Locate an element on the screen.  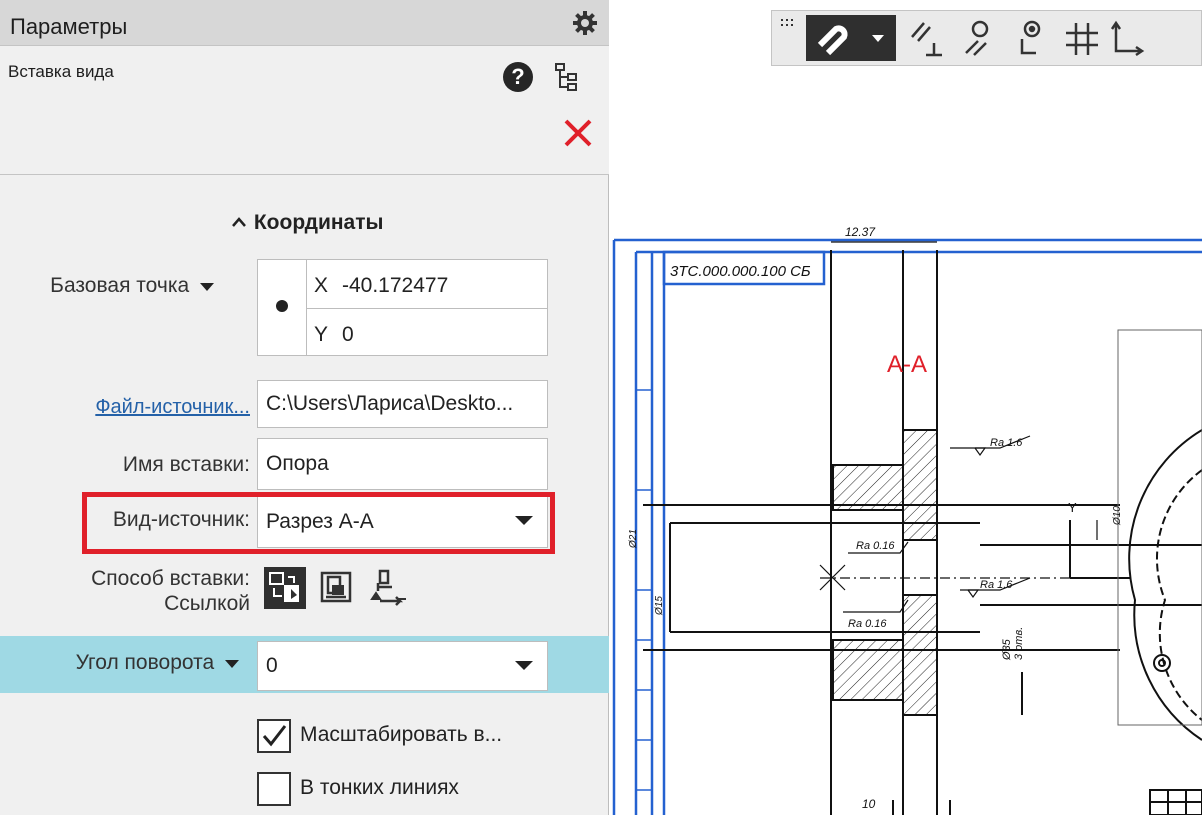
document-code: 3ТС.000.000.100 СБ is located at coordinates (740, 271).